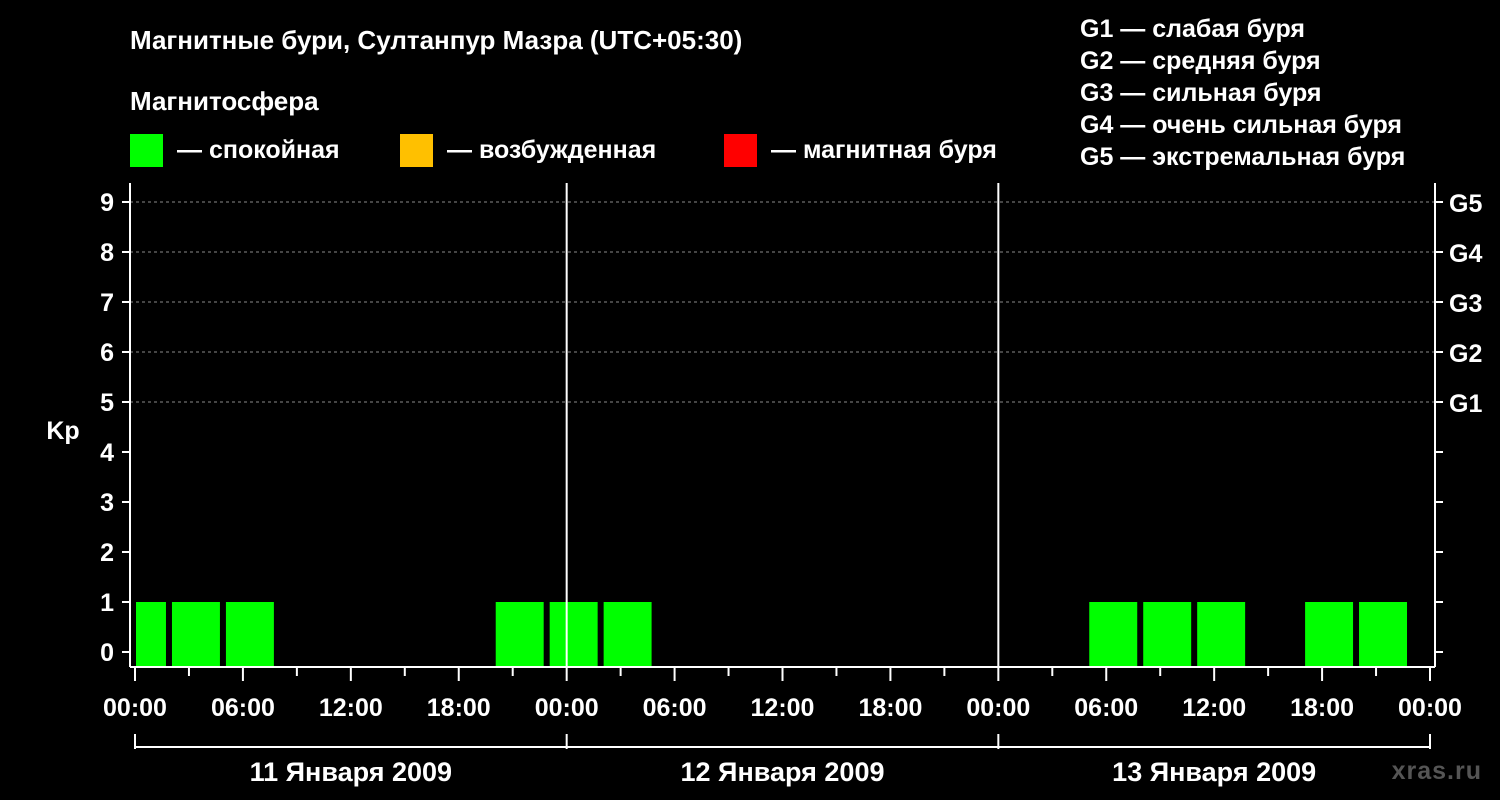  I want to click on y-tick-label: 2, so click(107, 553).